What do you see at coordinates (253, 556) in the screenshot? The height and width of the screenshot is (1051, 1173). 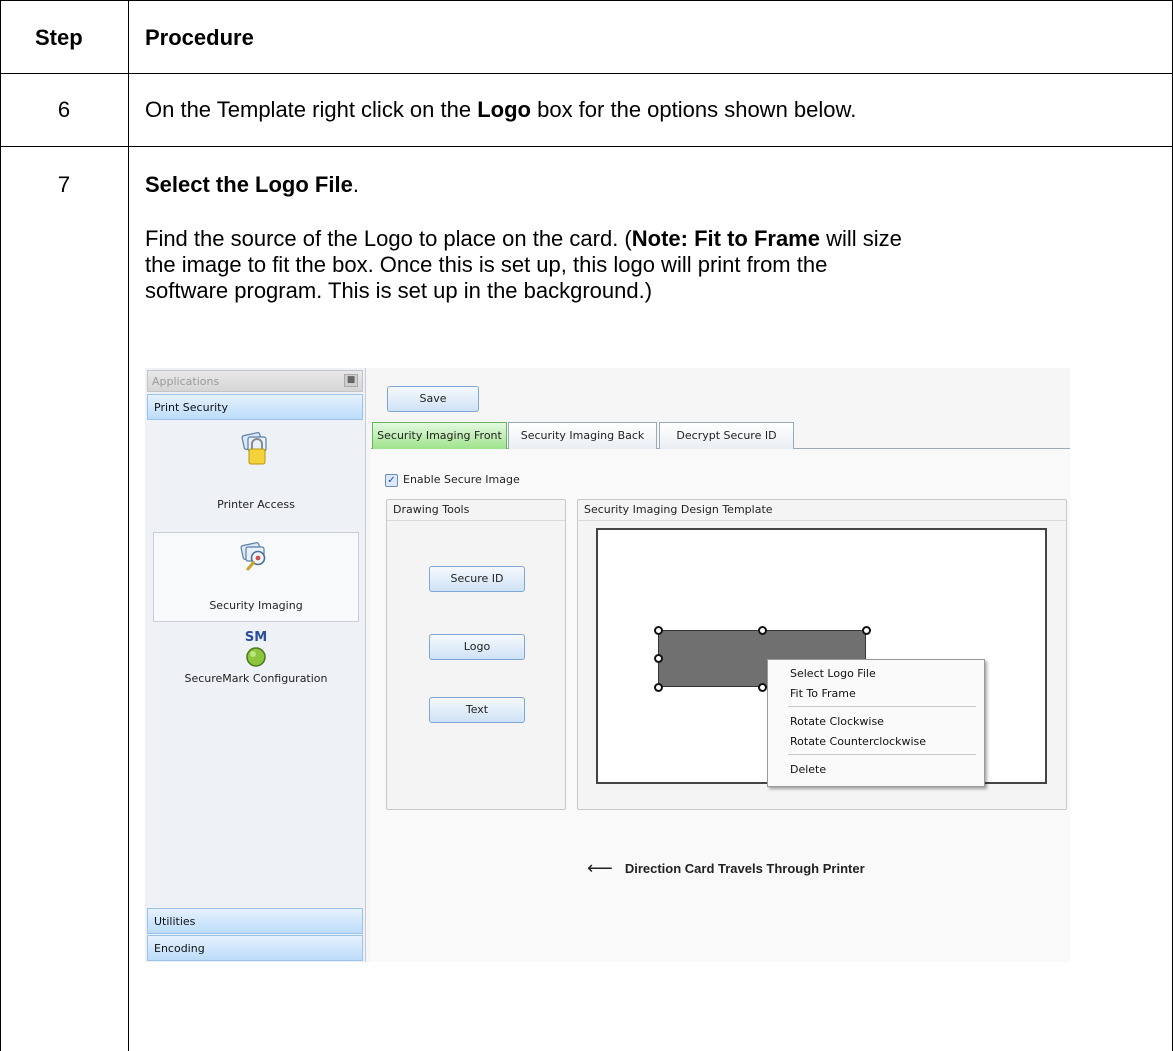 I see `magnifier-card-icon` at bounding box center [253, 556].